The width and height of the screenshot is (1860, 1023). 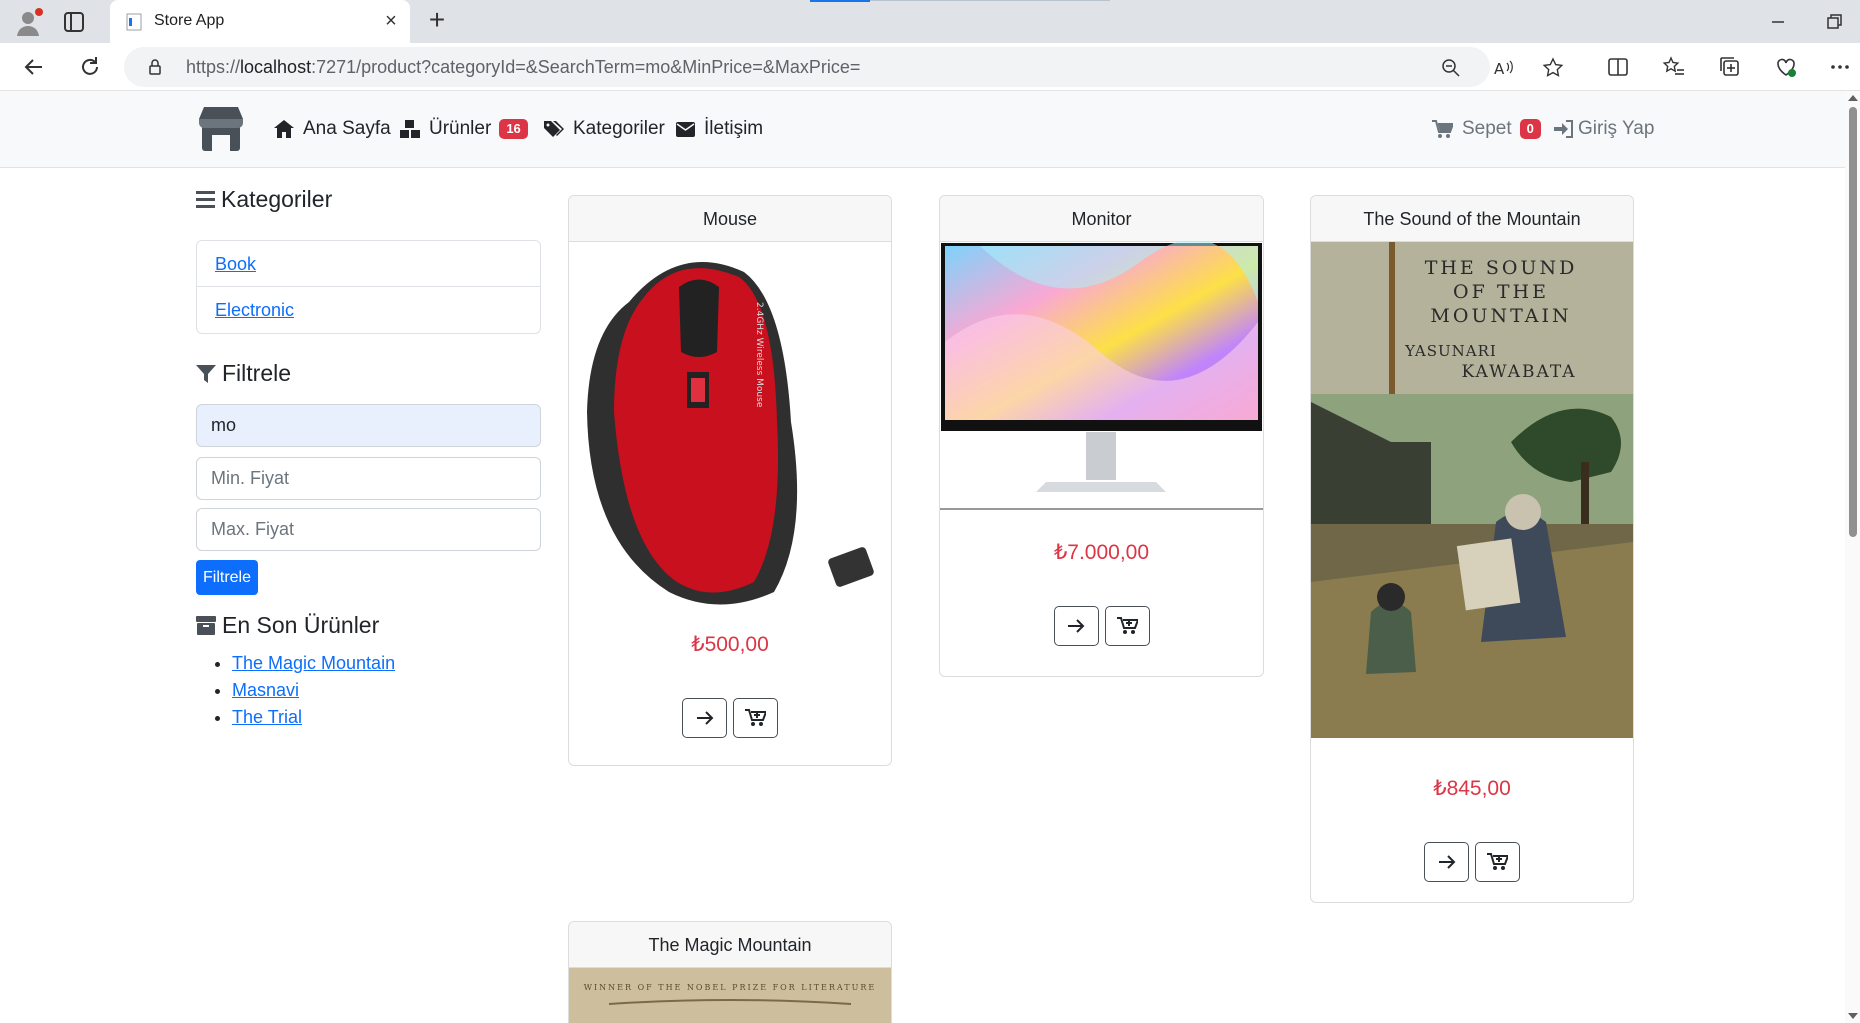 I want to click on categories-heading: Kategoriler, so click(x=264, y=199).